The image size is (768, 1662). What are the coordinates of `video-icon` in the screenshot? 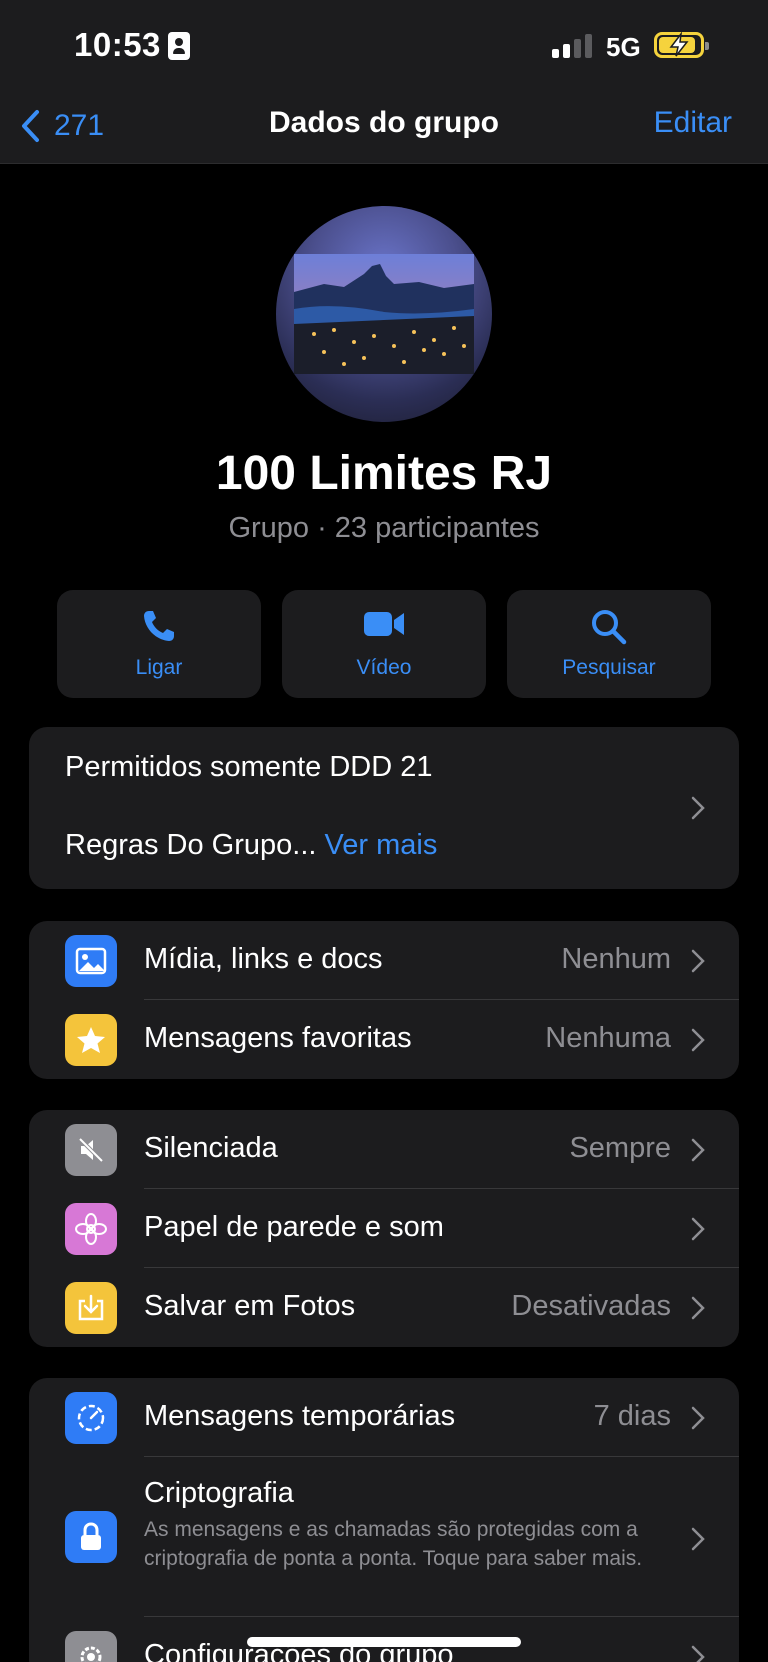 It's located at (384, 624).